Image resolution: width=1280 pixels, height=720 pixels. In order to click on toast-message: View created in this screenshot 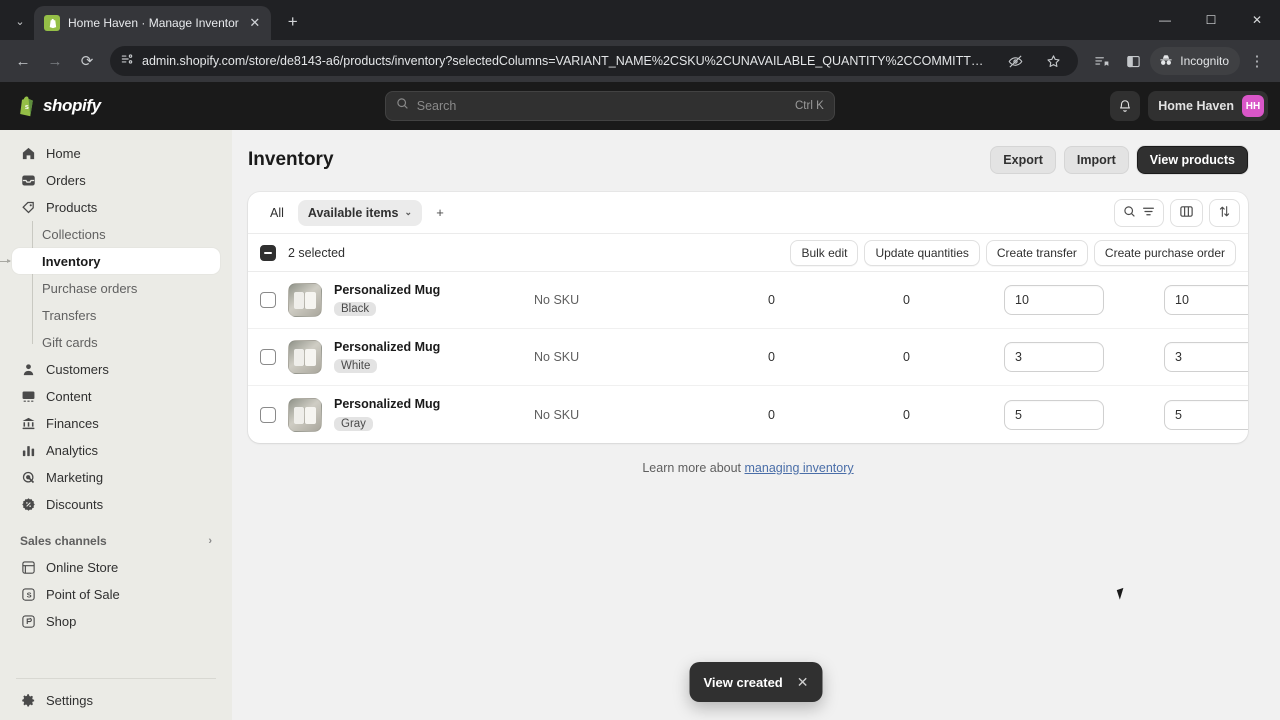, I will do `click(743, 682)`.